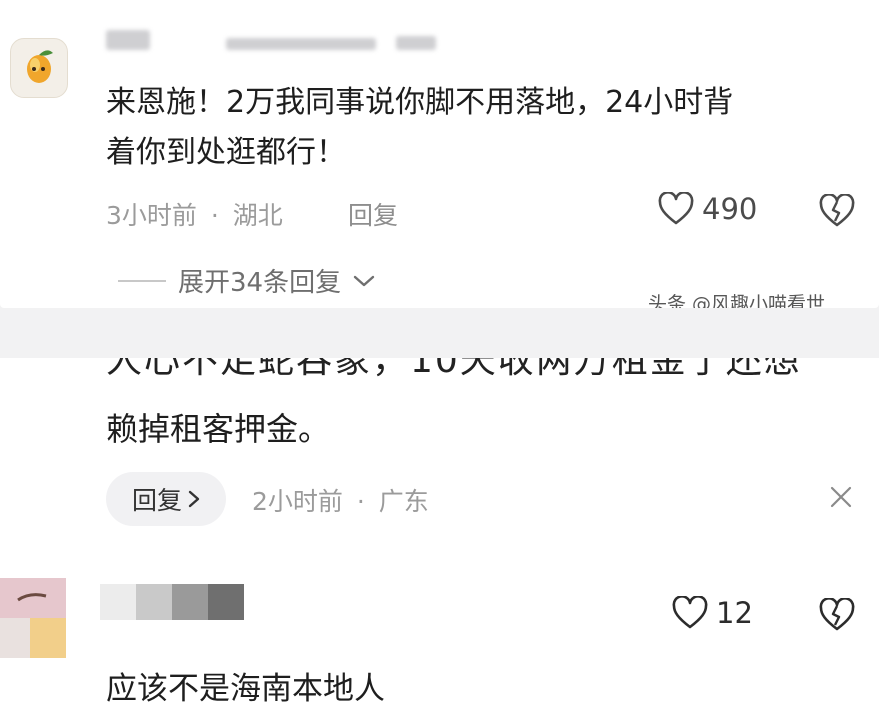 The width and height of the screenshot is (879, 719). I want to click on mango-avatar-icon, so click(40, 66).